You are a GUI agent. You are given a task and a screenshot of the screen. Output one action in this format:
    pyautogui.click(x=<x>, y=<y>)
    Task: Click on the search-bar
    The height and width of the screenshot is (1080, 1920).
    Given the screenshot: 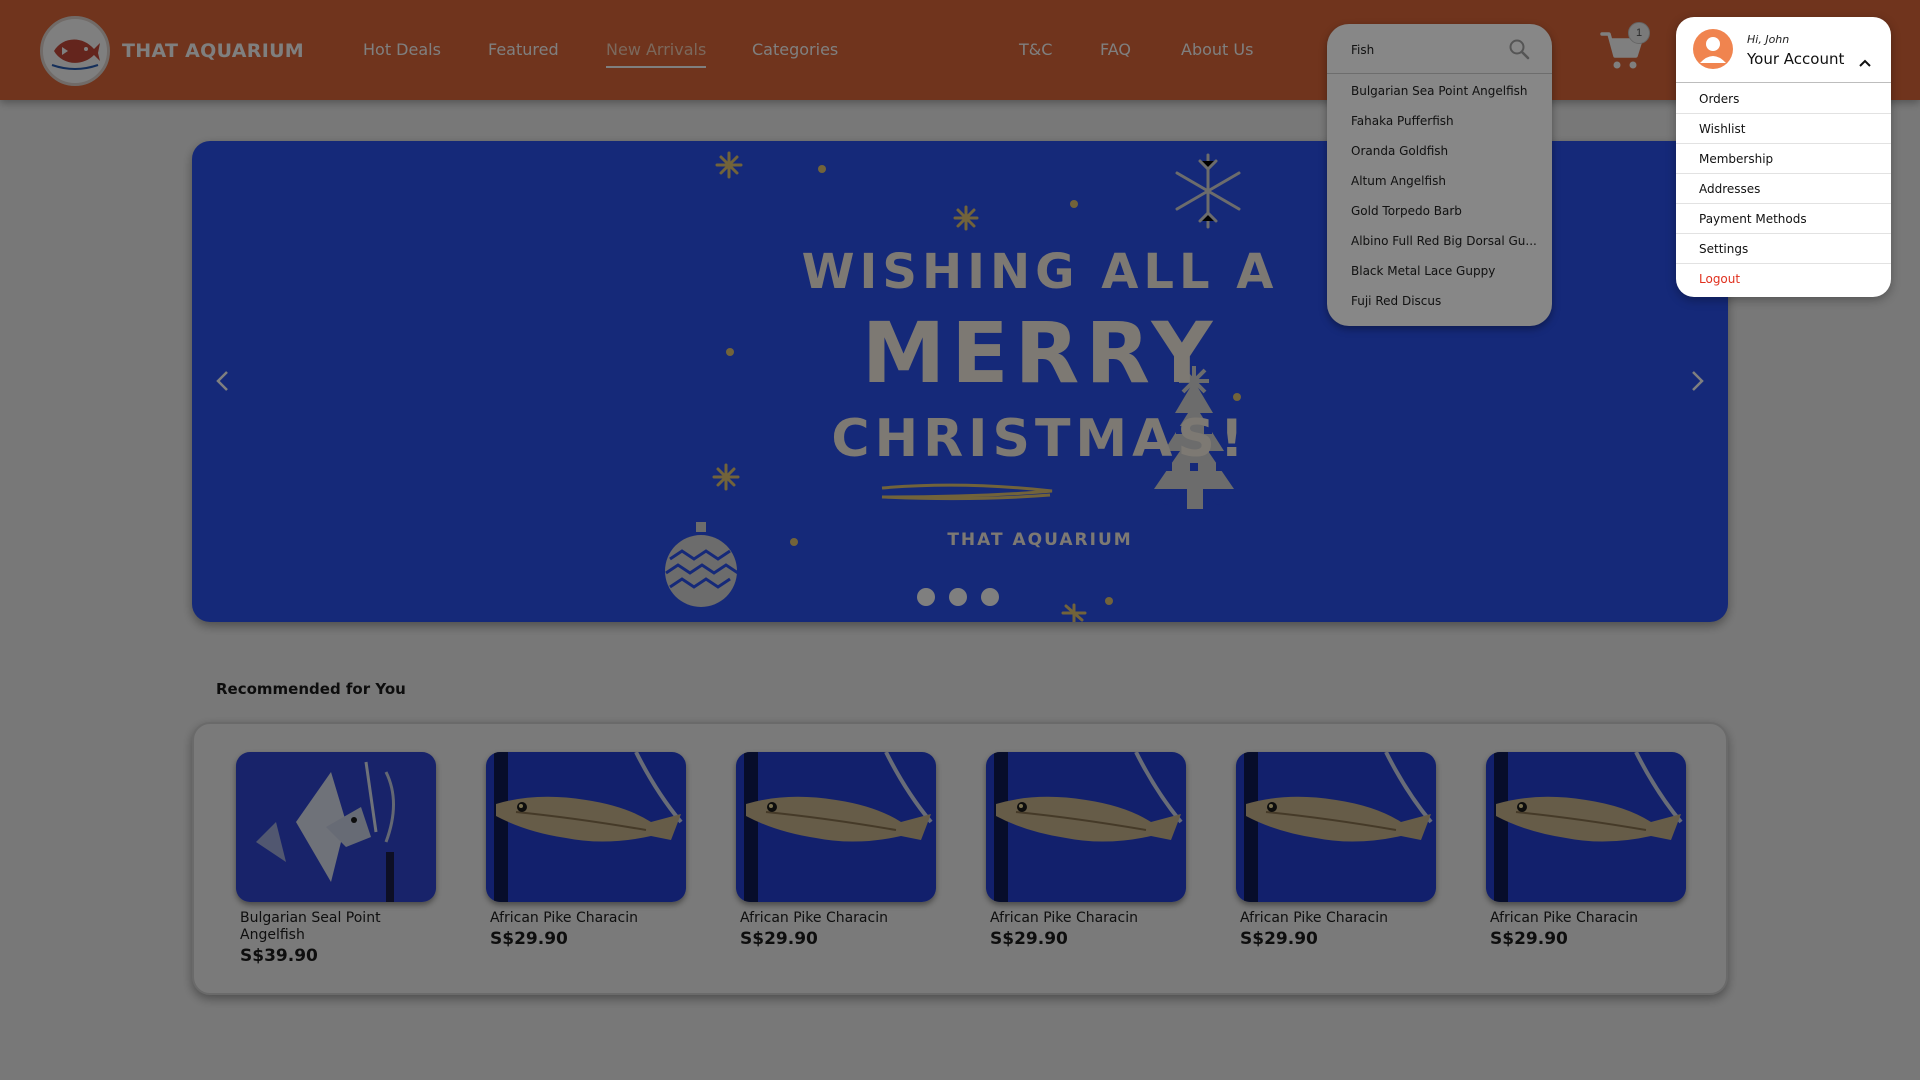 What is the action you would take?
    pyautogui.click(x=1439, y=49)
    